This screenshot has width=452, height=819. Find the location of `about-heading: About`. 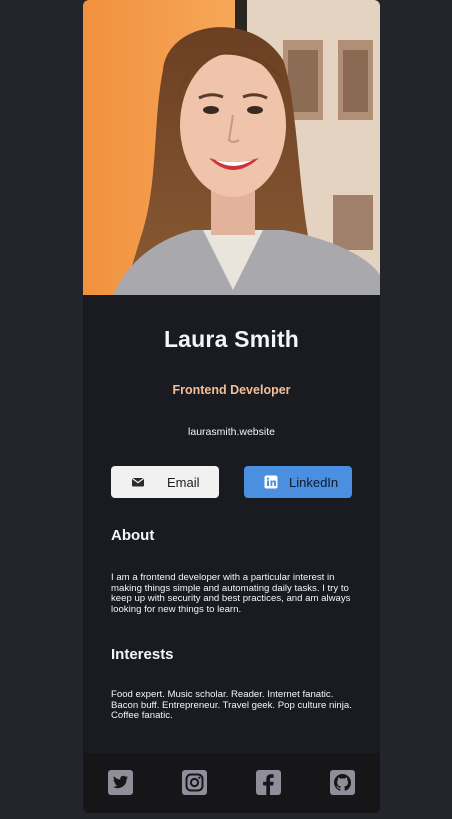

about-heading: About is located at coordinates (133, 535).